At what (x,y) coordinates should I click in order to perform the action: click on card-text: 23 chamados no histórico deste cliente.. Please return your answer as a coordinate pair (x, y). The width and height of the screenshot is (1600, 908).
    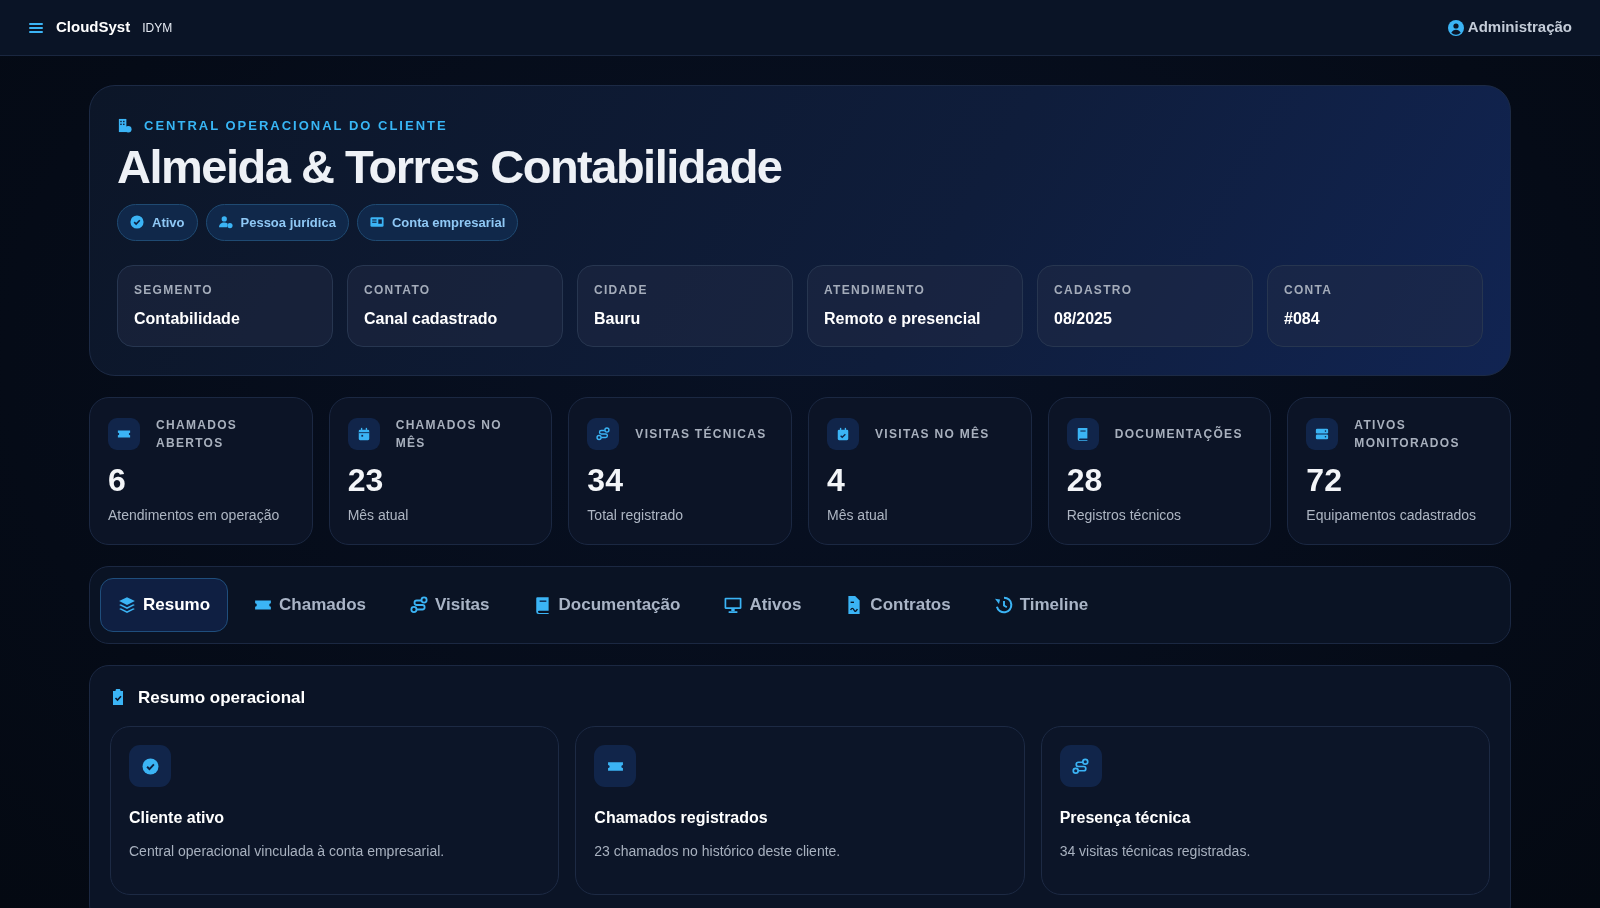
    Looking at the image, I should click on (718, 852).